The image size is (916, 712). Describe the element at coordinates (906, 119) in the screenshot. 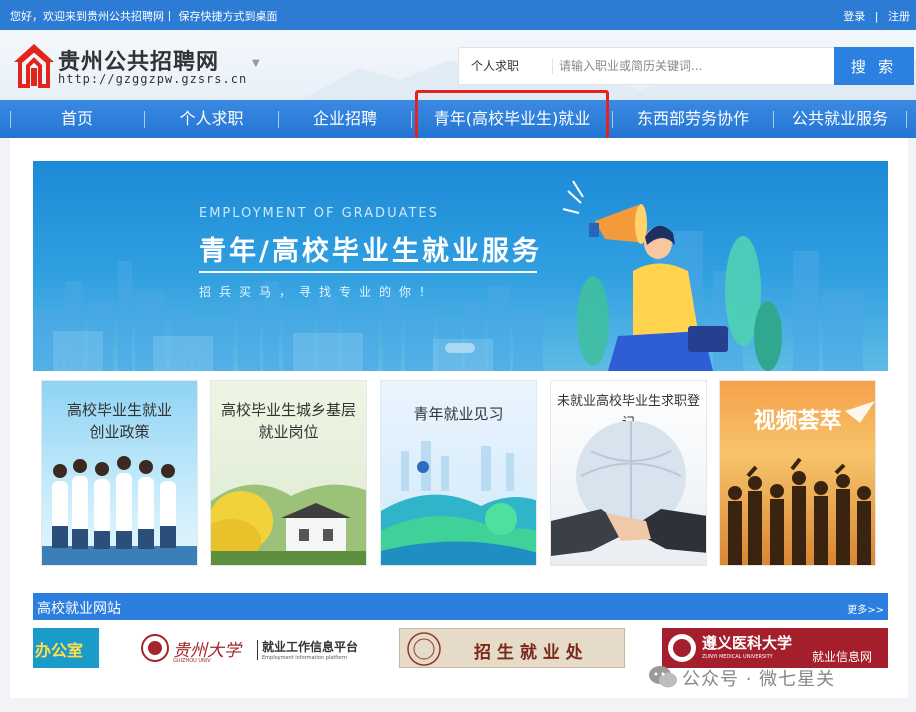

I see `nav-divider` at that location.